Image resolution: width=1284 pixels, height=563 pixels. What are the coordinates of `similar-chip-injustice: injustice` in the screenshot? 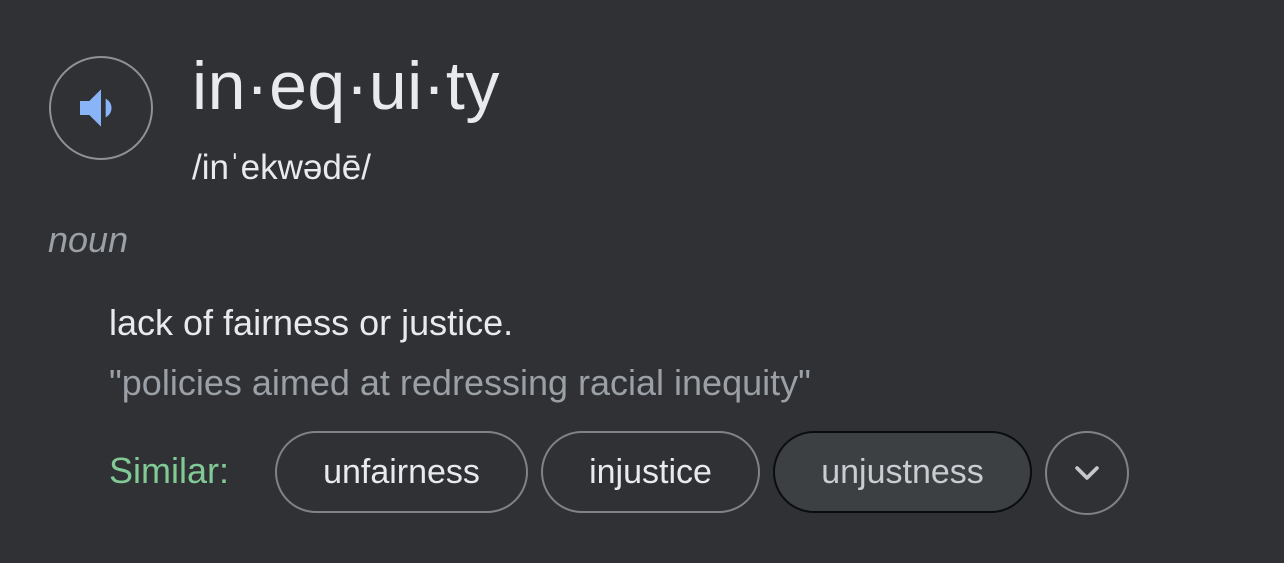 It's located at (650, 472).